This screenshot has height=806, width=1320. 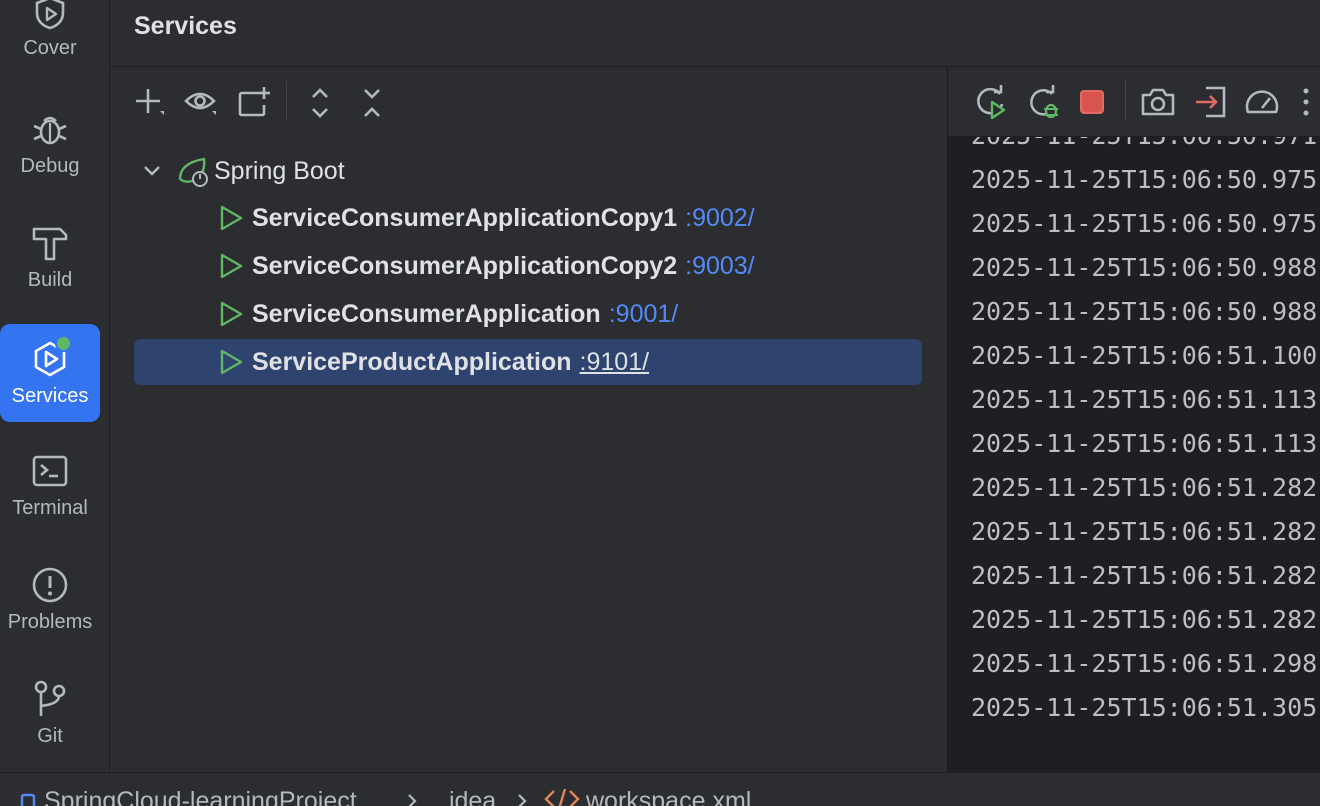 I want to click on service-row: ServiceConsumerApplicationCopy1 :9002/, so click(x=528, y=218).